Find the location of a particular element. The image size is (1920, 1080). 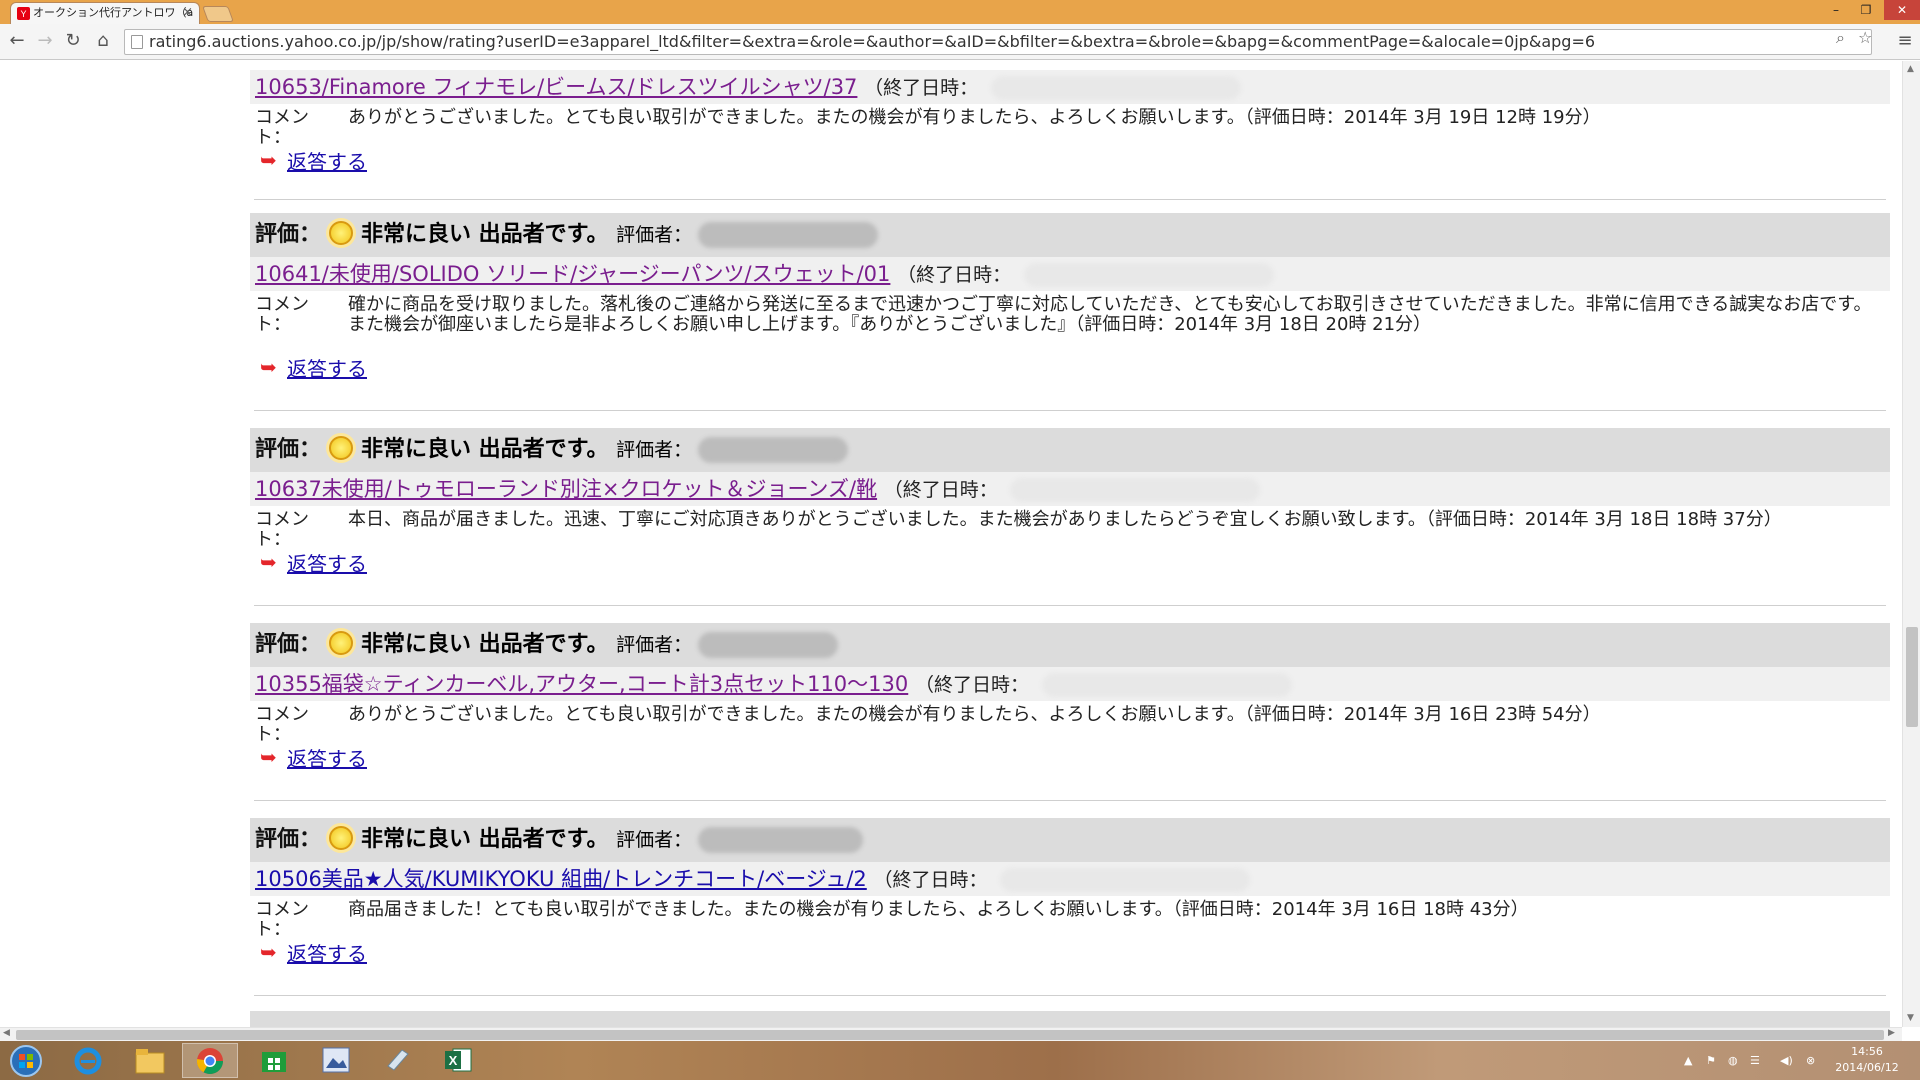

excel-icon: X is located at coordinates (458, 1060).